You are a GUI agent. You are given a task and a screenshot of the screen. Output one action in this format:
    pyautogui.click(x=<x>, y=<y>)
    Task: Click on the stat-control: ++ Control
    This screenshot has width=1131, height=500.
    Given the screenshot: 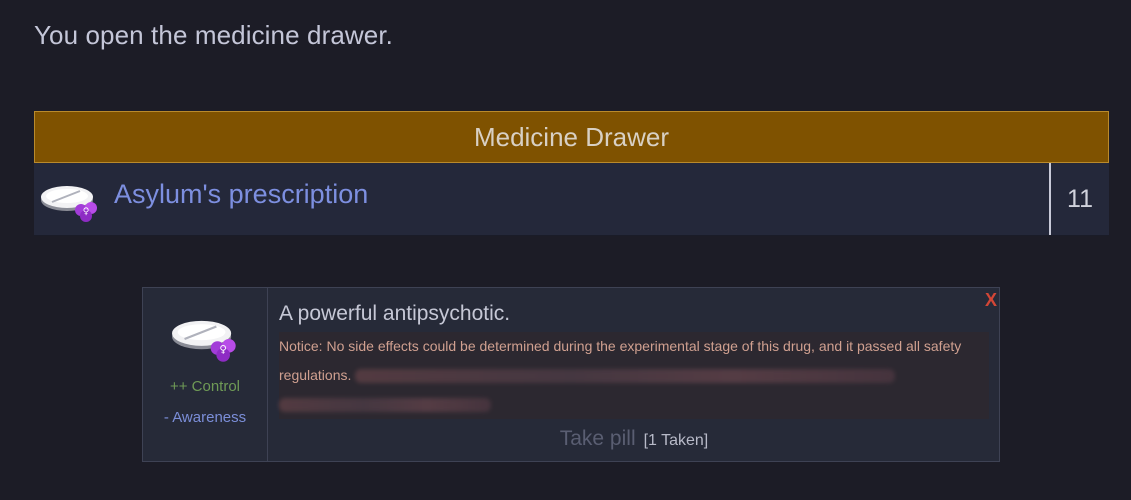 What is the action you would take?
    pyautogui.click(x=205, y=386)
    